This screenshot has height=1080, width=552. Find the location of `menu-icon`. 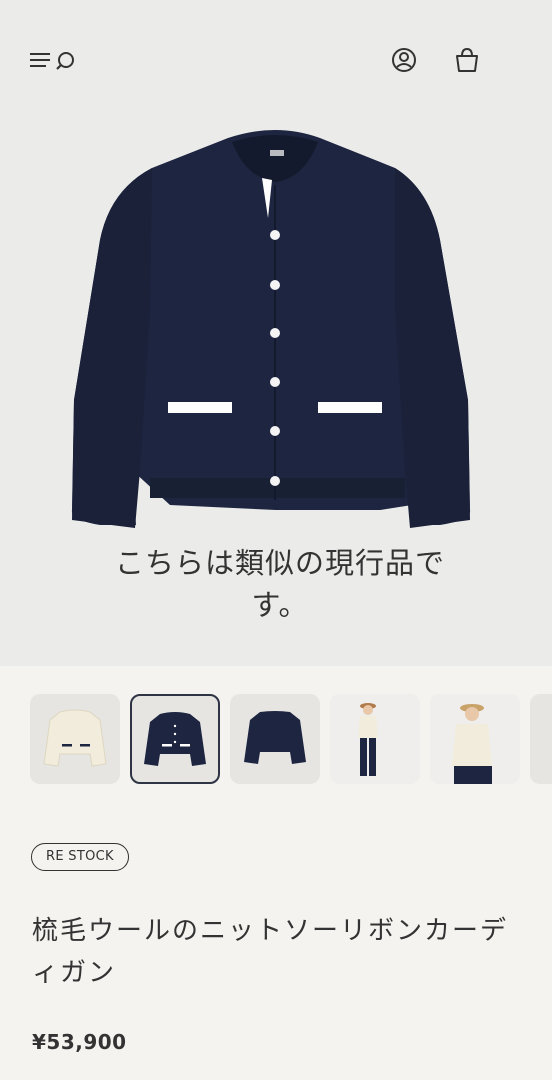

menu-icon is located at coordinates (52, 61).